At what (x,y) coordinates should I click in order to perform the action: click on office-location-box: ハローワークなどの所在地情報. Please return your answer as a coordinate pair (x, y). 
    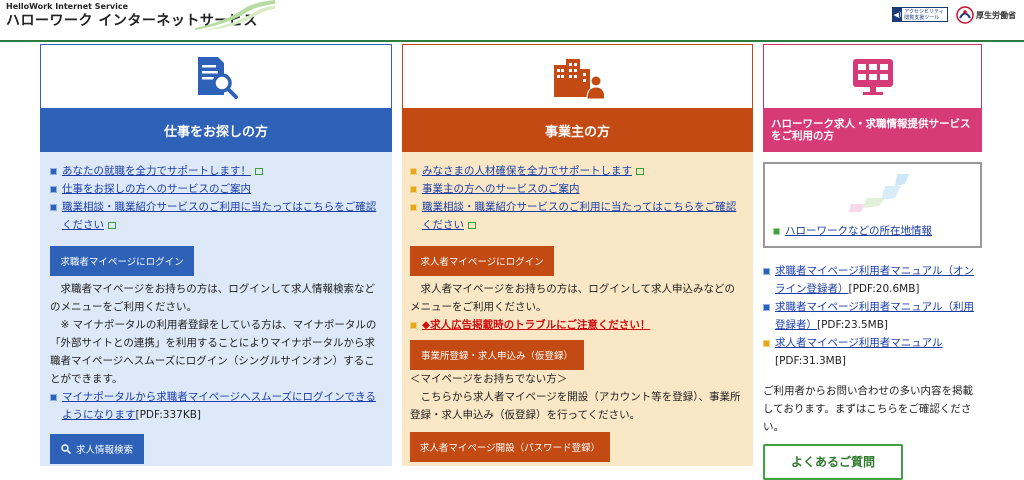
    Looking at the image, I should click on (872, 205).